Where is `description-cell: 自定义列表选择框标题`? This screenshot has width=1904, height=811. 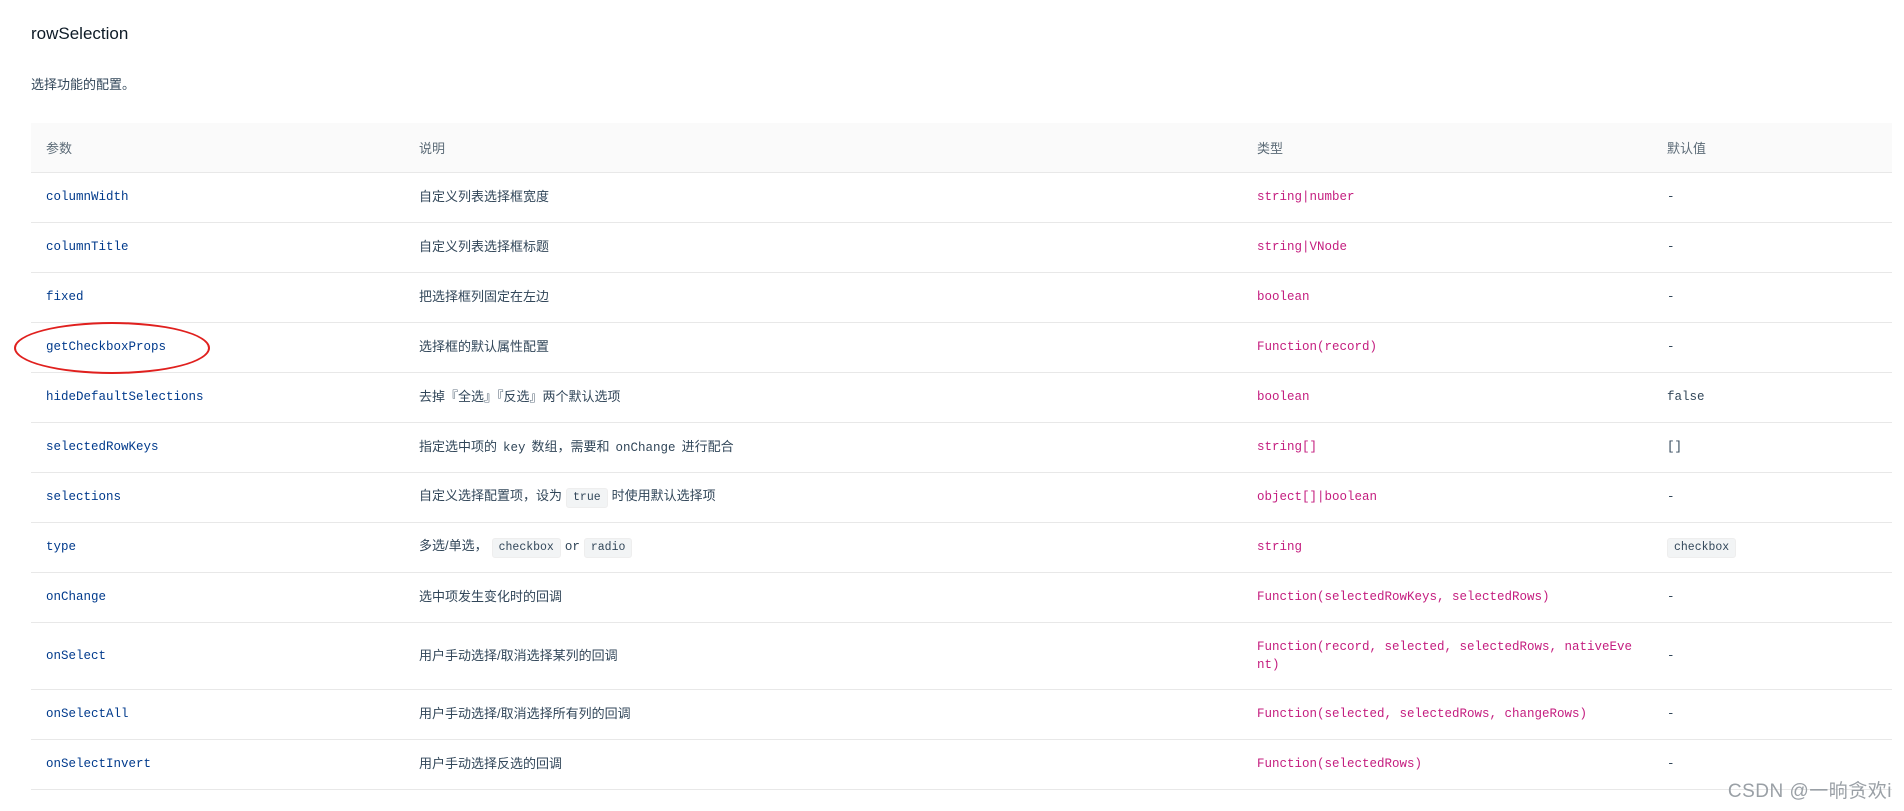 description-cell: 自定义列表选择框标题 is located at coordinates (823, 247).